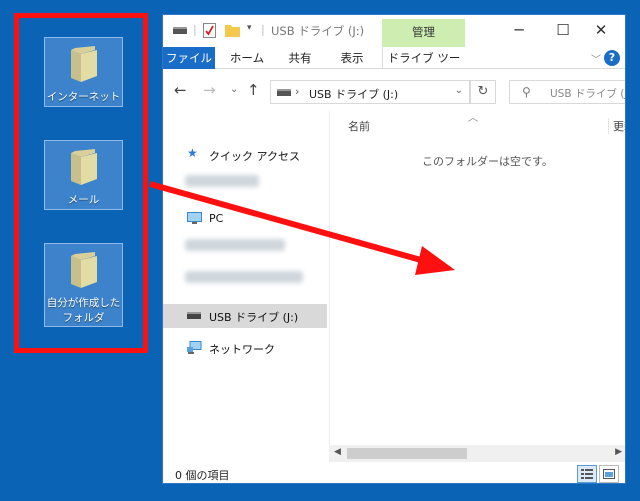  Describe the element at coordinates (435, 260) in the screenshot. I see `arrow-head` at that location.